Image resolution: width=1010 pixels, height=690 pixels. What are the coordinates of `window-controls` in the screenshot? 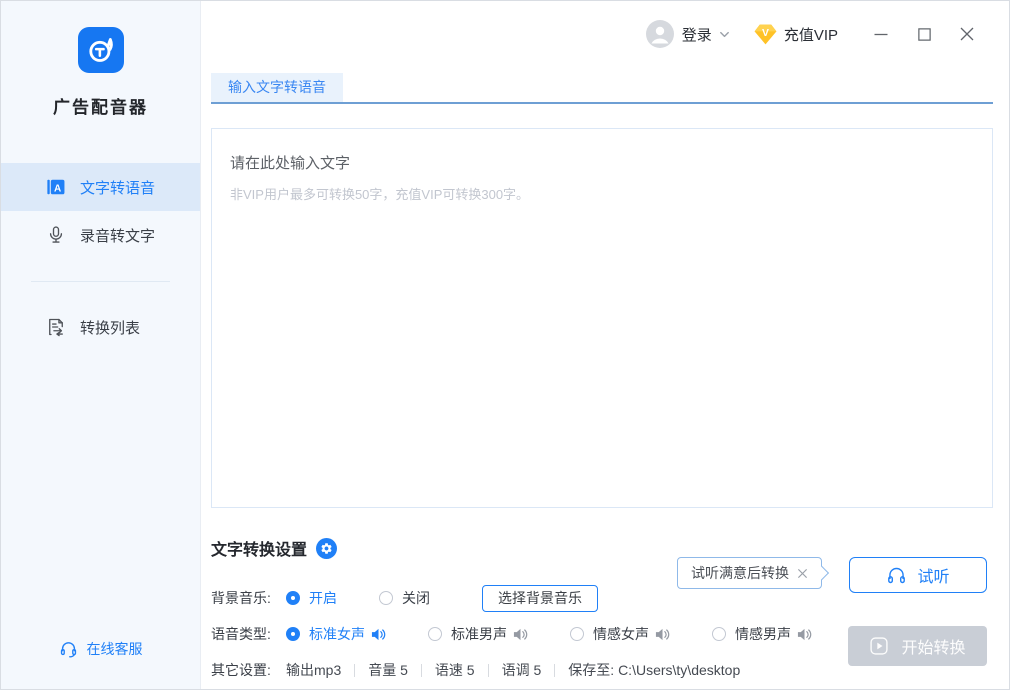 It's located at (924, 34).